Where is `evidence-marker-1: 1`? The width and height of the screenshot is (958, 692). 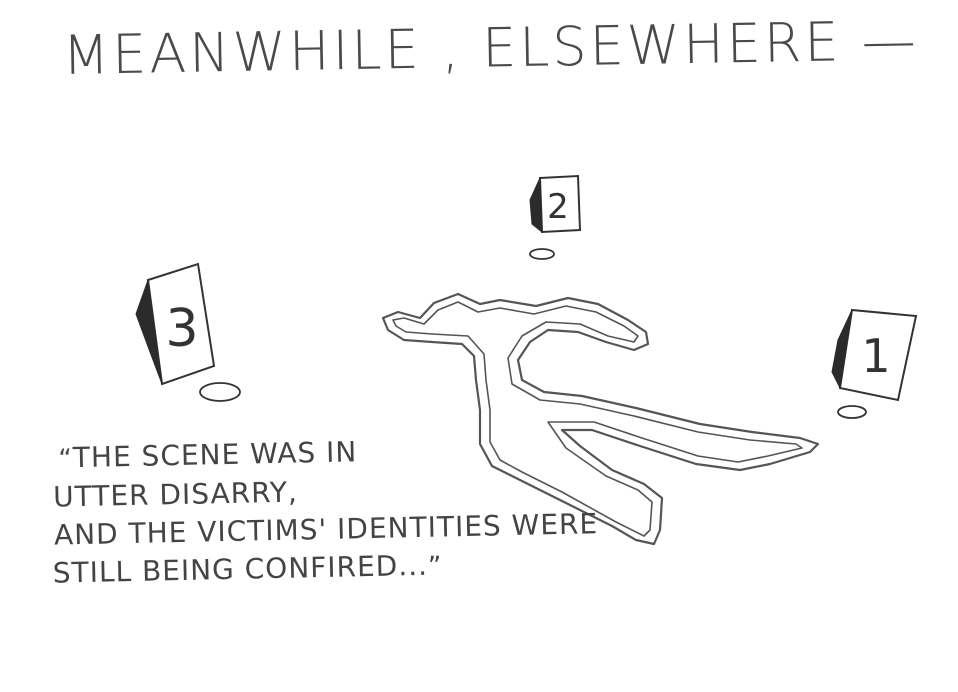 evidence-marker-1: 1 is located at coordinates (874, 363).